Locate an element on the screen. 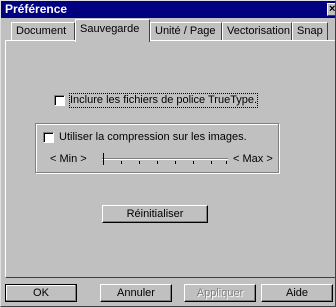 Image resolution: width=336 pixels, height=307 pixels. cancel-button: Annuler is located at coordinates (136, 293).